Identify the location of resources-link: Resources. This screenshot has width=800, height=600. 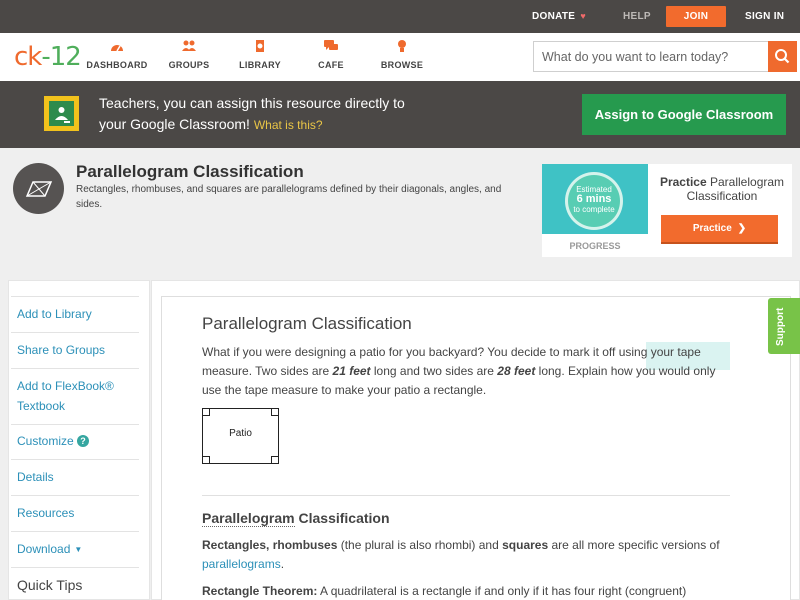
(45, 513).